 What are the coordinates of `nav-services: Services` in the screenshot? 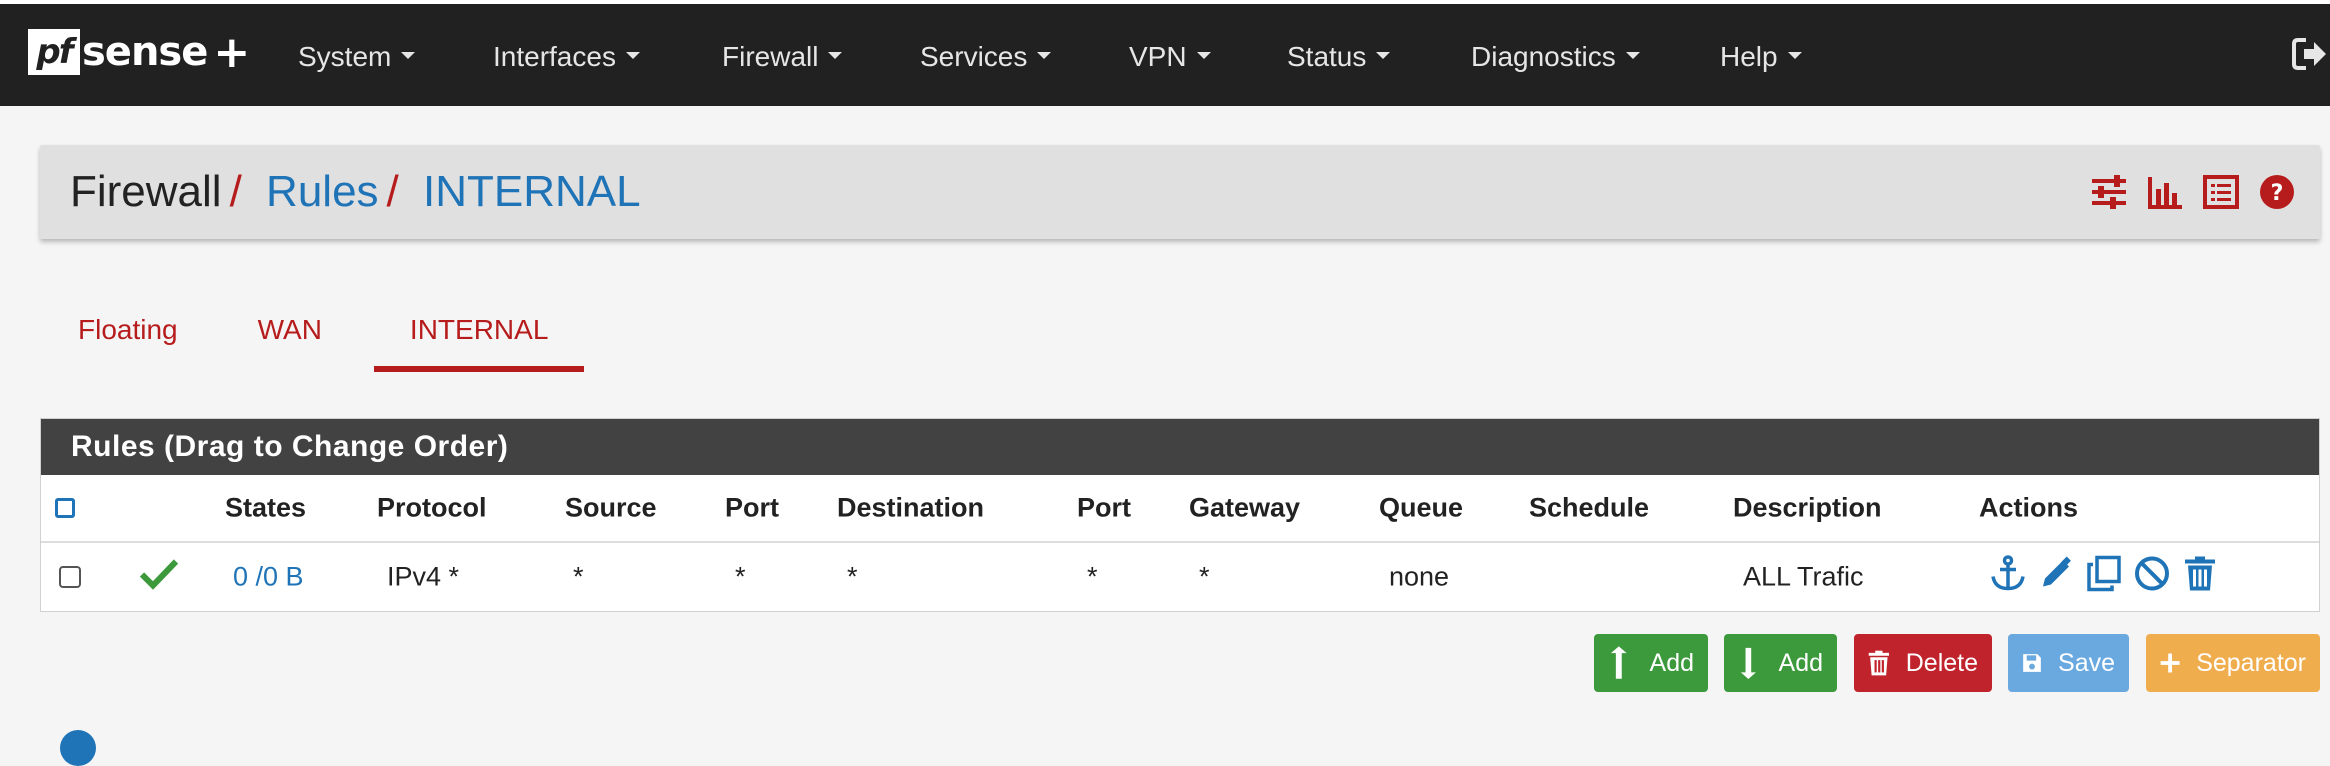 It's located at (986, 57).